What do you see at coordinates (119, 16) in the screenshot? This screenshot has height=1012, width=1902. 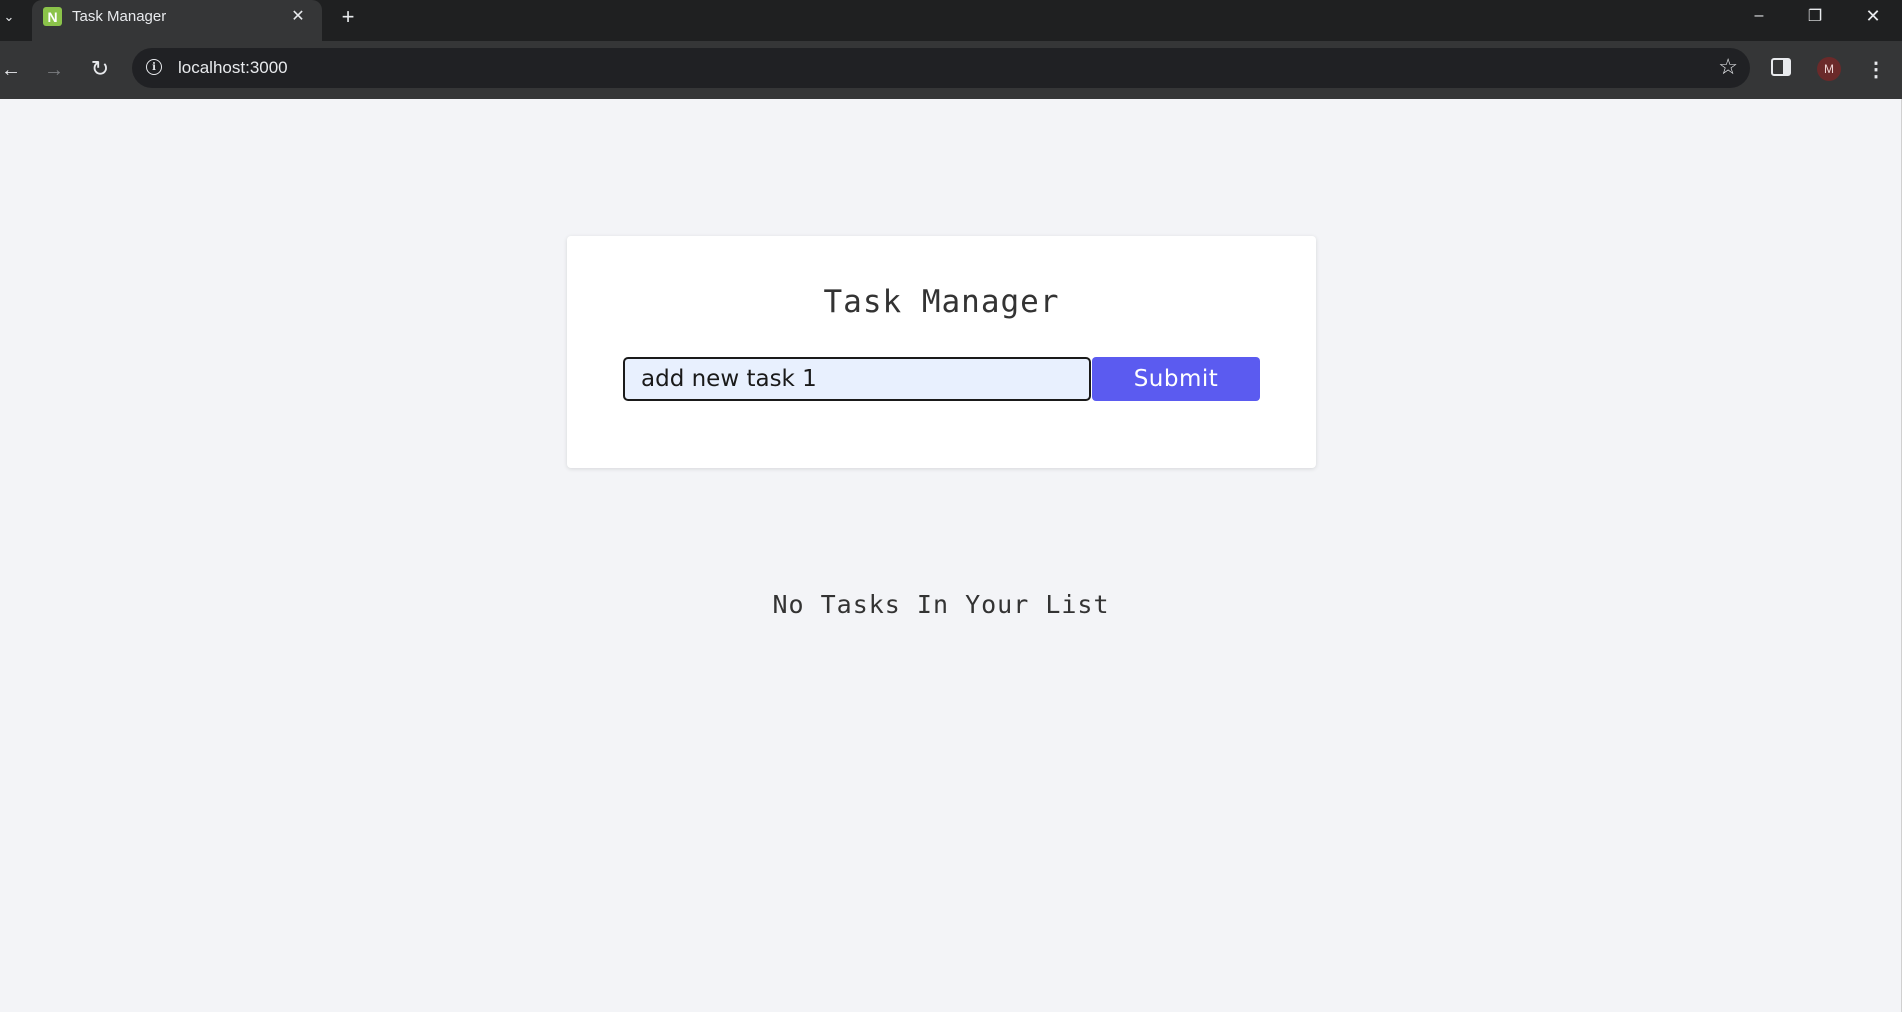 I see `tab-title: Task Manager` at bounding box center [119, 16].